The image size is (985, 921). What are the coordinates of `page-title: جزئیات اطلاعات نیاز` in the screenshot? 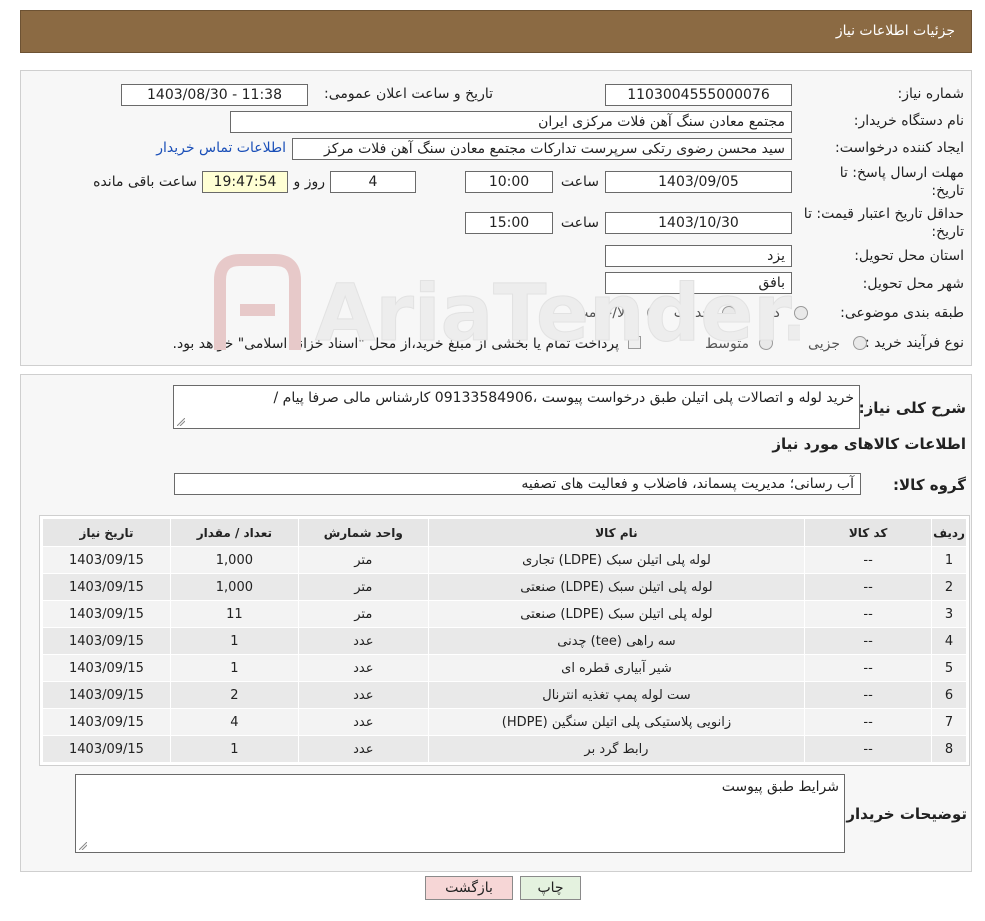 It's located at (895, 31).